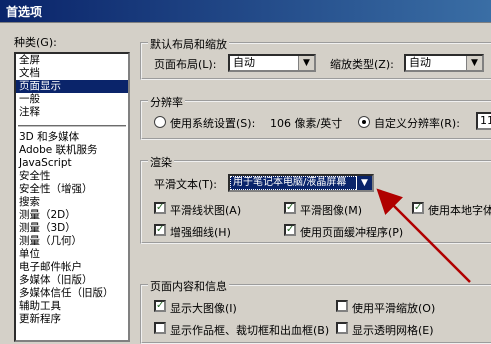 Image resolution: width=491 pixels, height=344 pixels. Describe the element at coordinates (342, 306) in the screenshot. I see `smooth-zoom-checkbox` at that location.